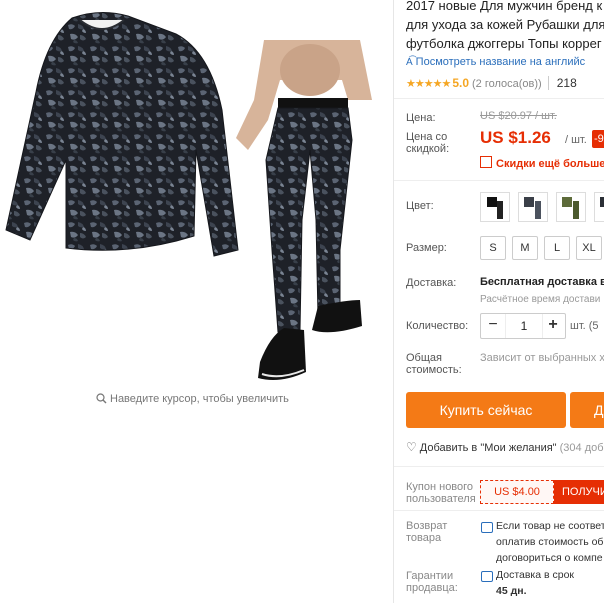  What do you see at coordinates (441, 493) in the screenshot?
I see `coupon-label: Купон нового пользователя` at bounding box center [441, 493].